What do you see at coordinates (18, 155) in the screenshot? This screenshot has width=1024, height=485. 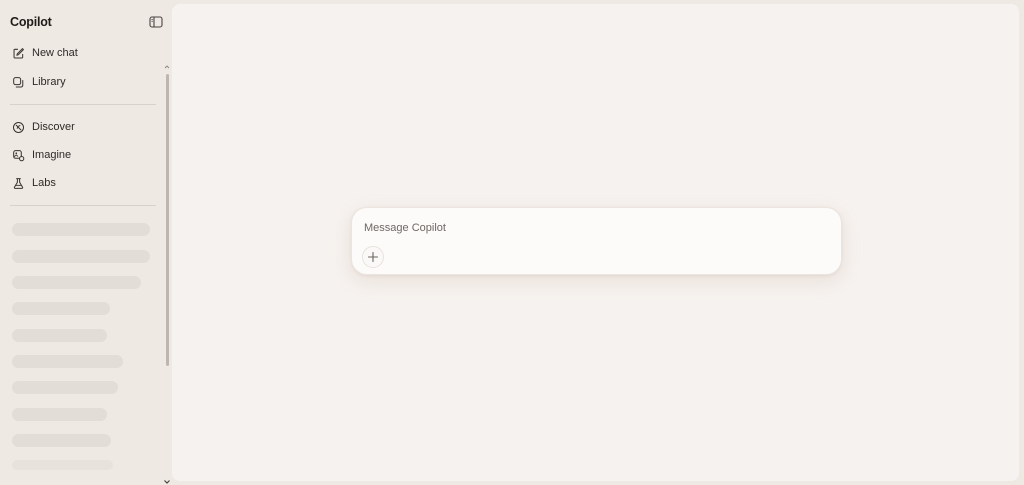 I see `image-icon` at bounding box center [18, 155].